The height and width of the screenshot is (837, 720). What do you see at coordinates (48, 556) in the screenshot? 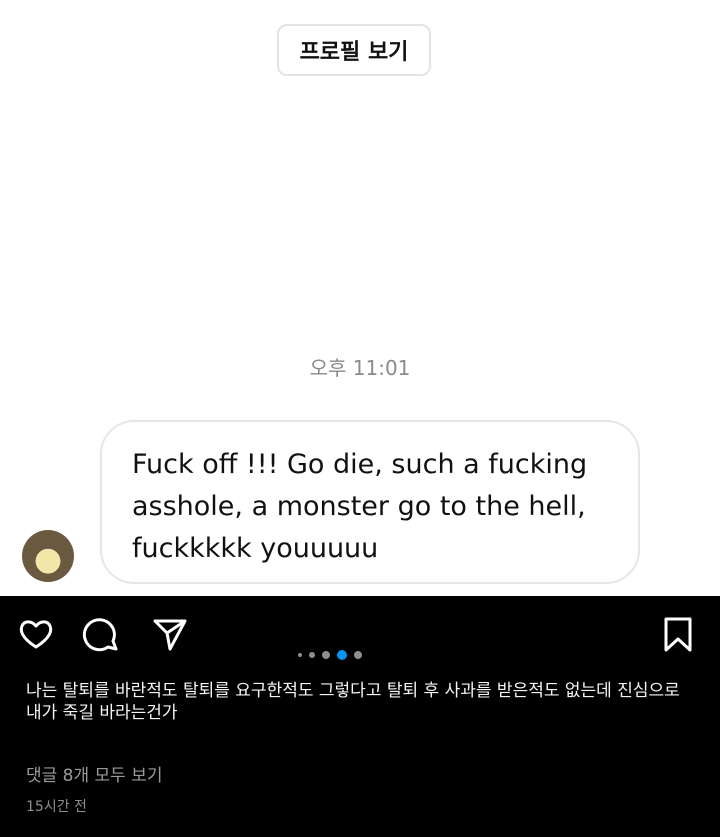
I see `avatar` at bounding box center [48, 556].